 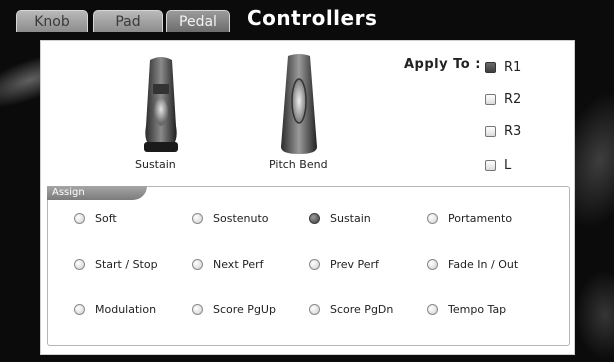 I want to click on radio-label: Modulation, so click(x=126, y=309).